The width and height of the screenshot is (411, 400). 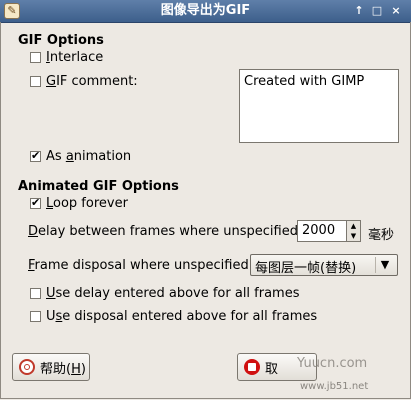 I want to click on interlace-checkbox-box, so click(x=35, y=57).